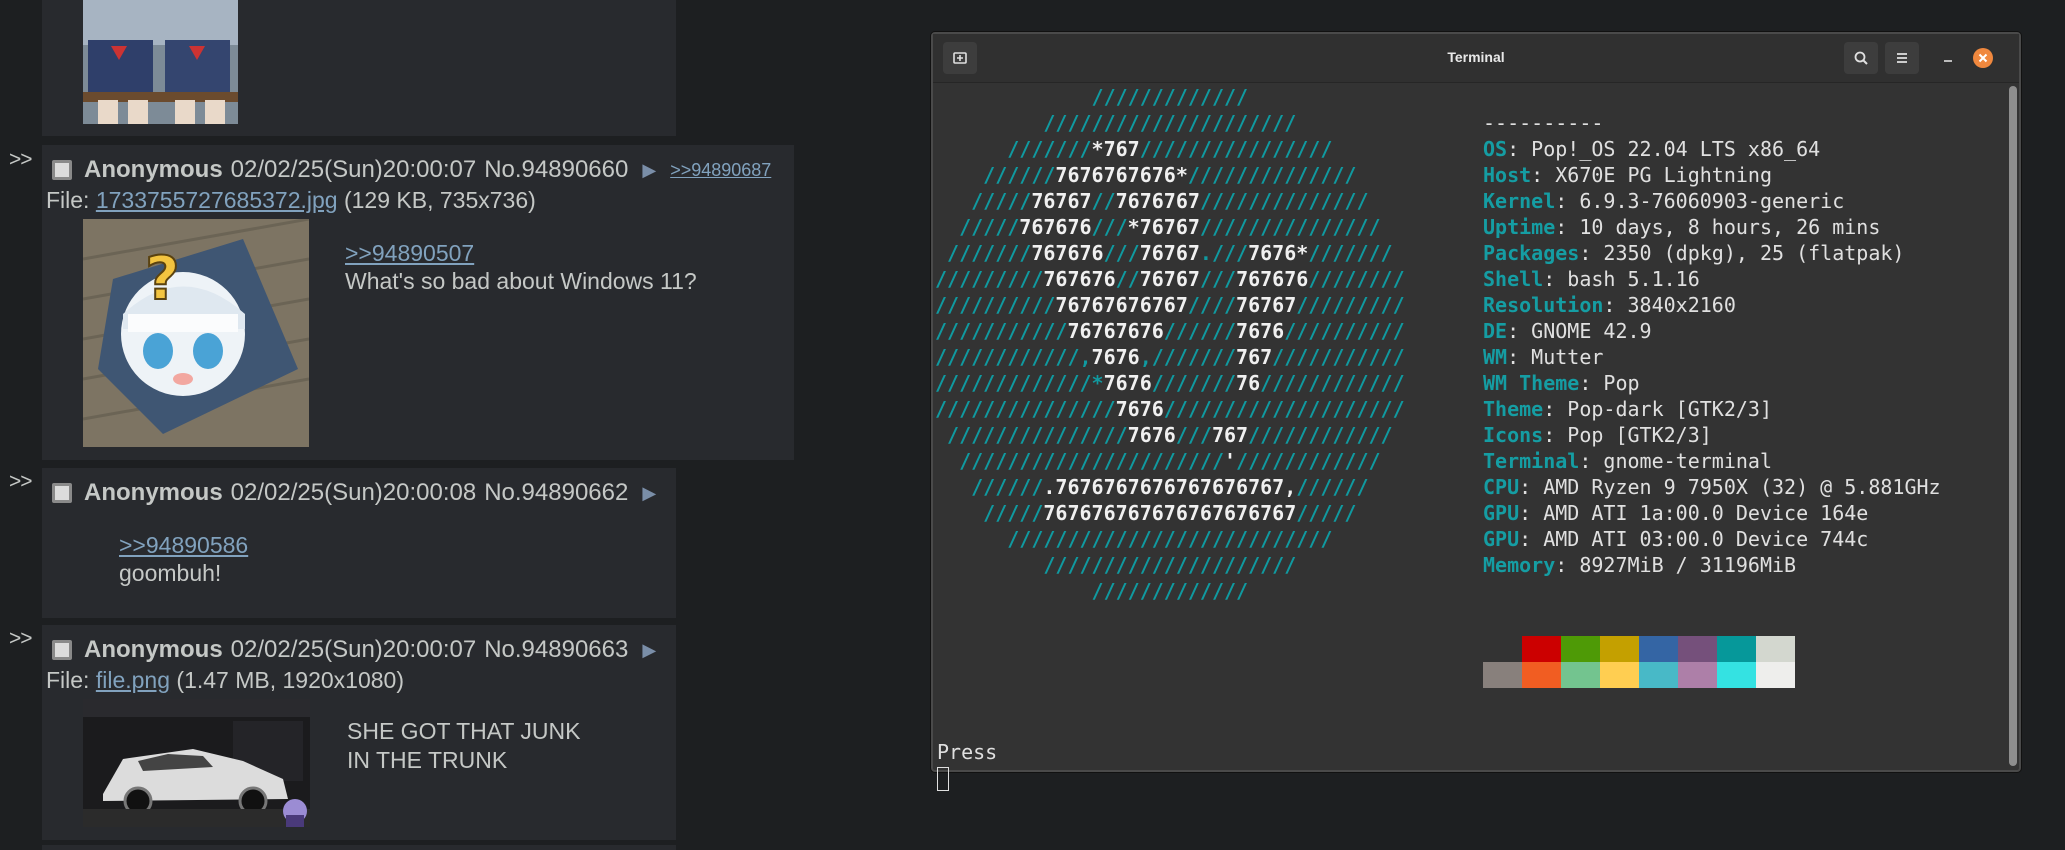  I want to click on terminal-scrollbar, so click(2013, 426).